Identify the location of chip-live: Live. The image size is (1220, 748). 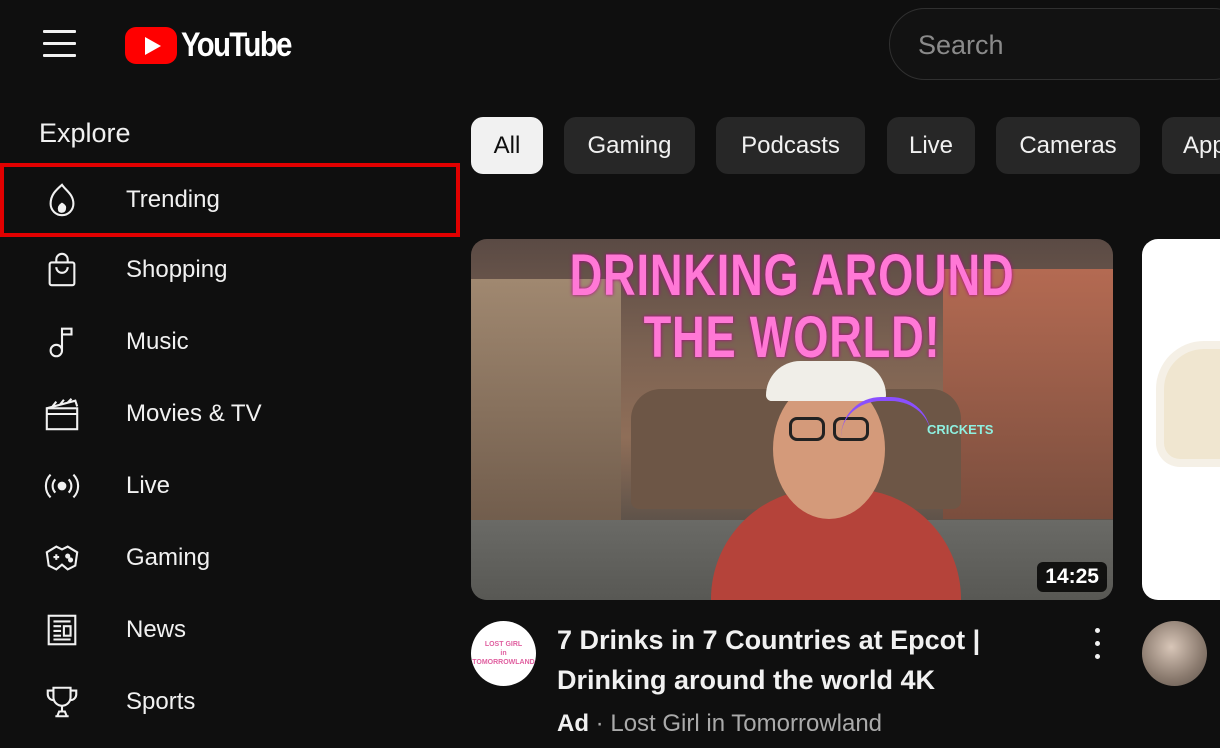
(931, 145).